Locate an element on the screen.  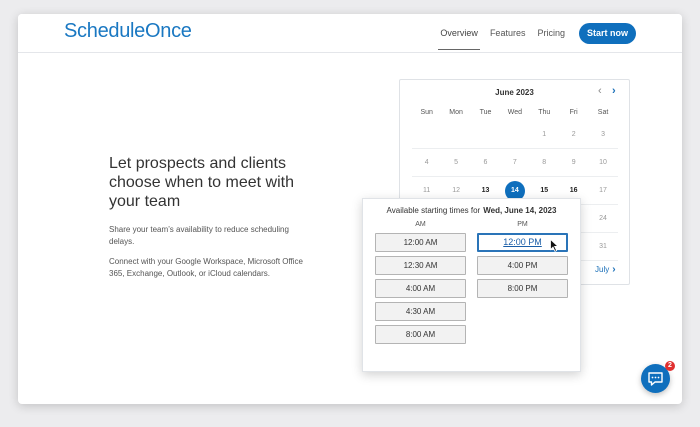
start-now-button: Start now is located at coordinates (607, 33).